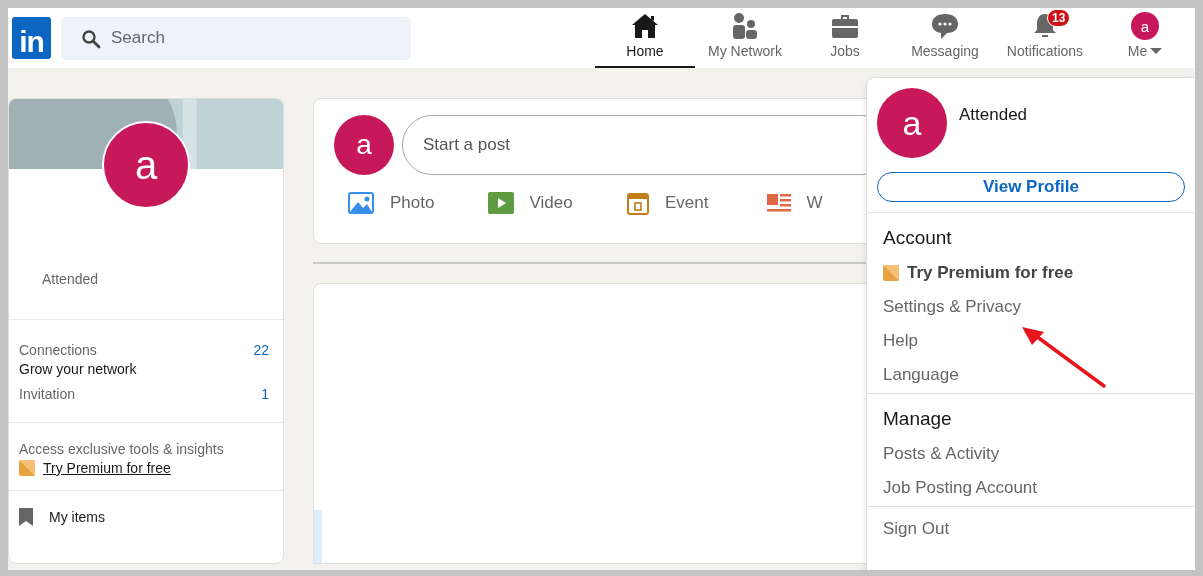  I want to click on play-icon, so click(500, 203).